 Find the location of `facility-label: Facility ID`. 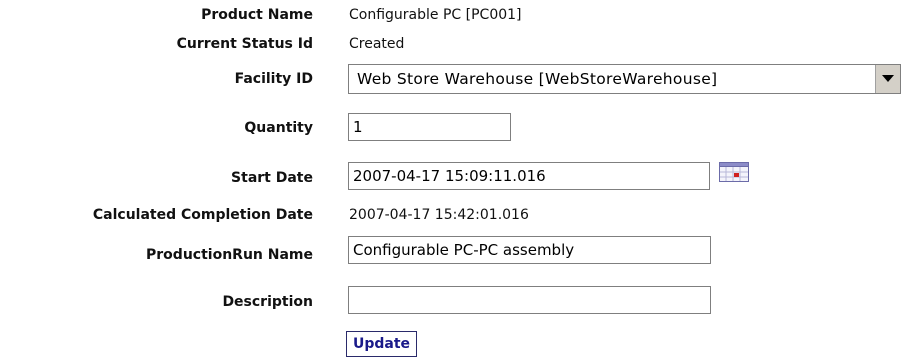

facility-label: Facility ID is located at coordinates (273, 79).